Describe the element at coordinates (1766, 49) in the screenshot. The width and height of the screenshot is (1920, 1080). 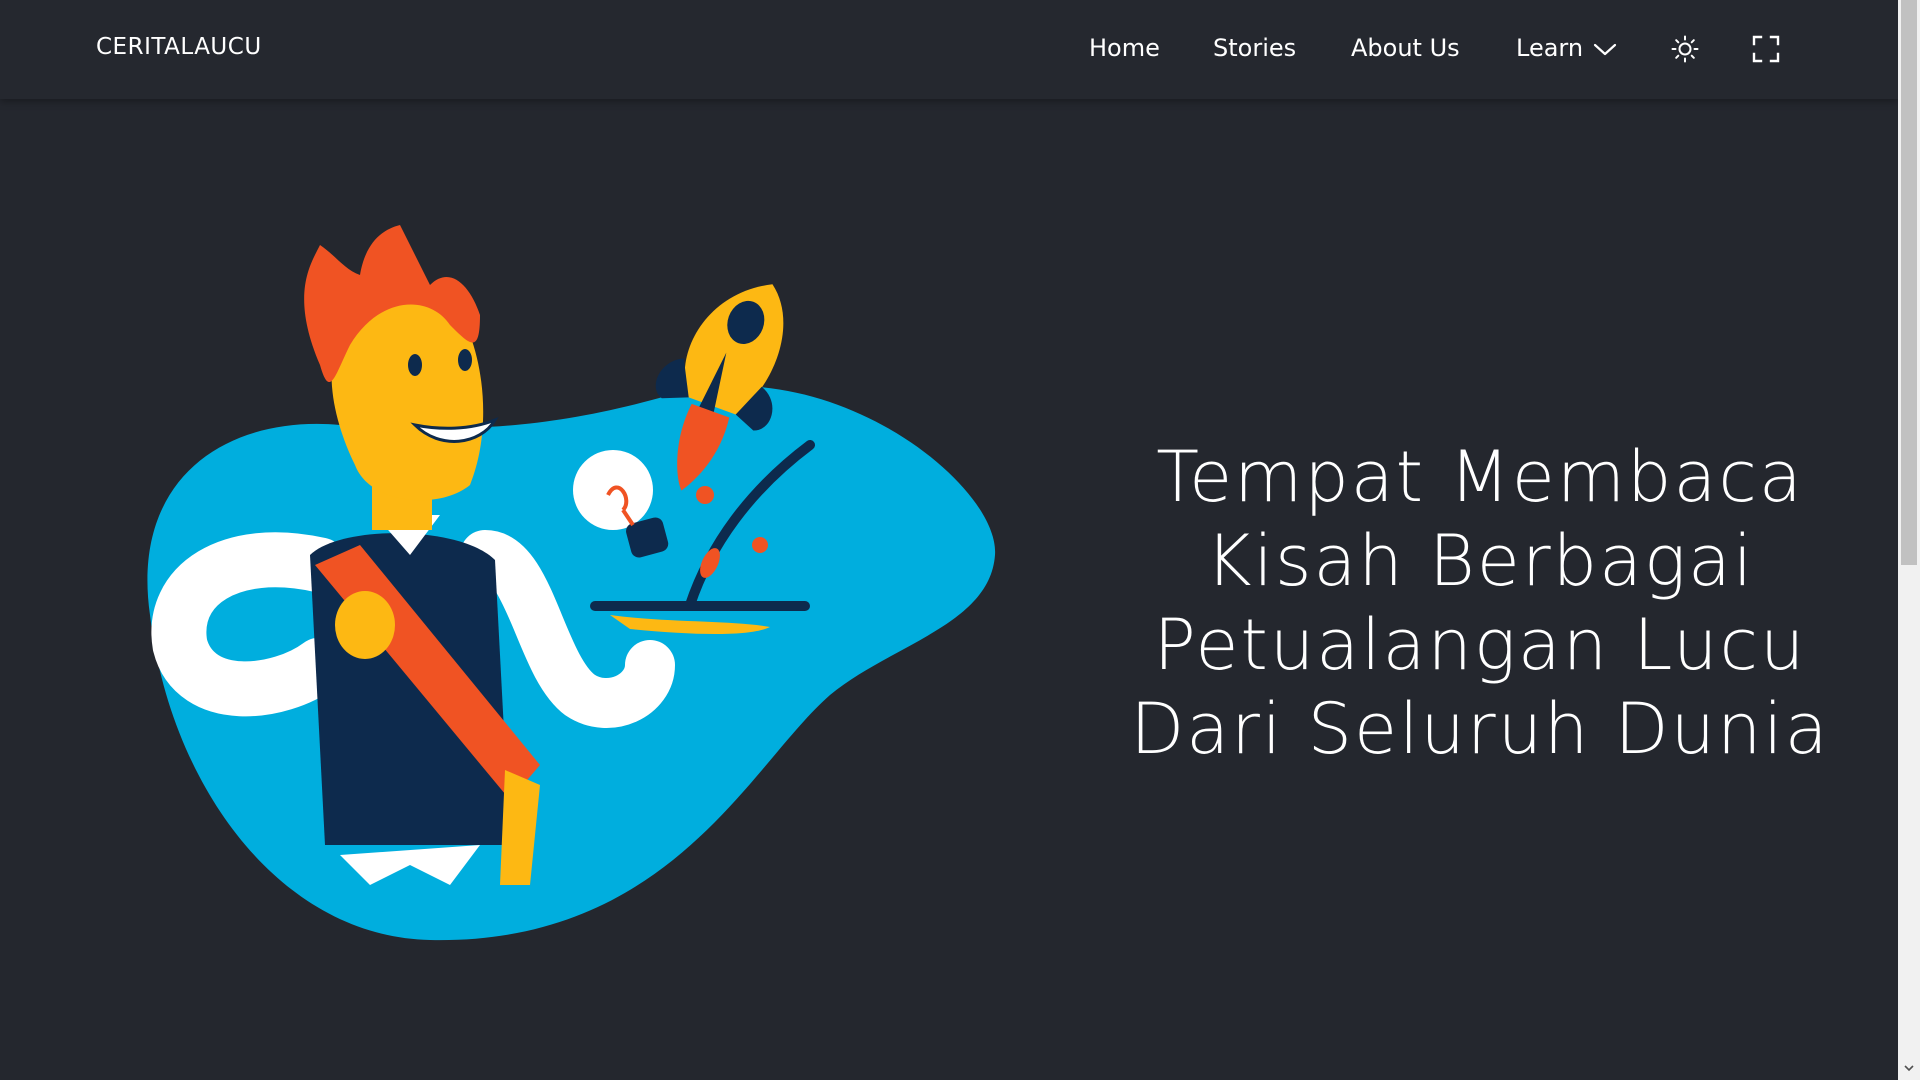
I see `fullscreen-icon` at that location.